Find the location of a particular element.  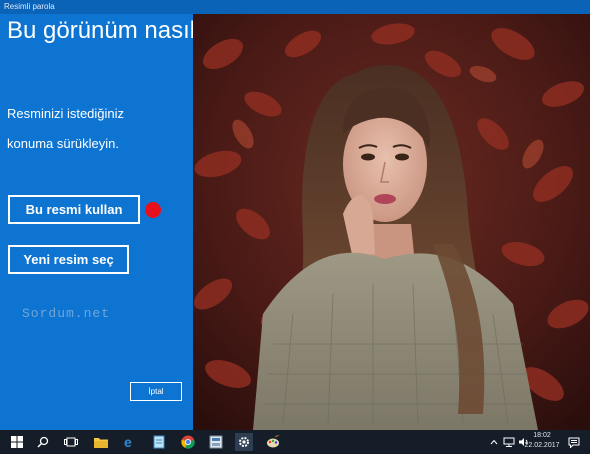

svg-text: e is located at coordinates (128, 442).